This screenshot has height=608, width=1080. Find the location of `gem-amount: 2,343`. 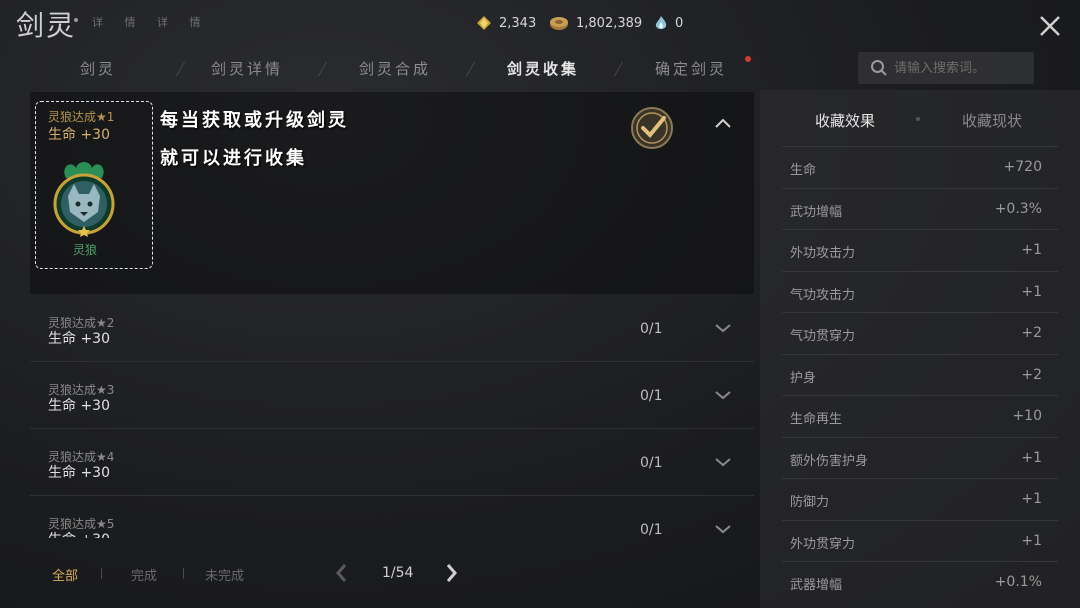

gem-amount: 2,343 is located at coordinates (518, 23).